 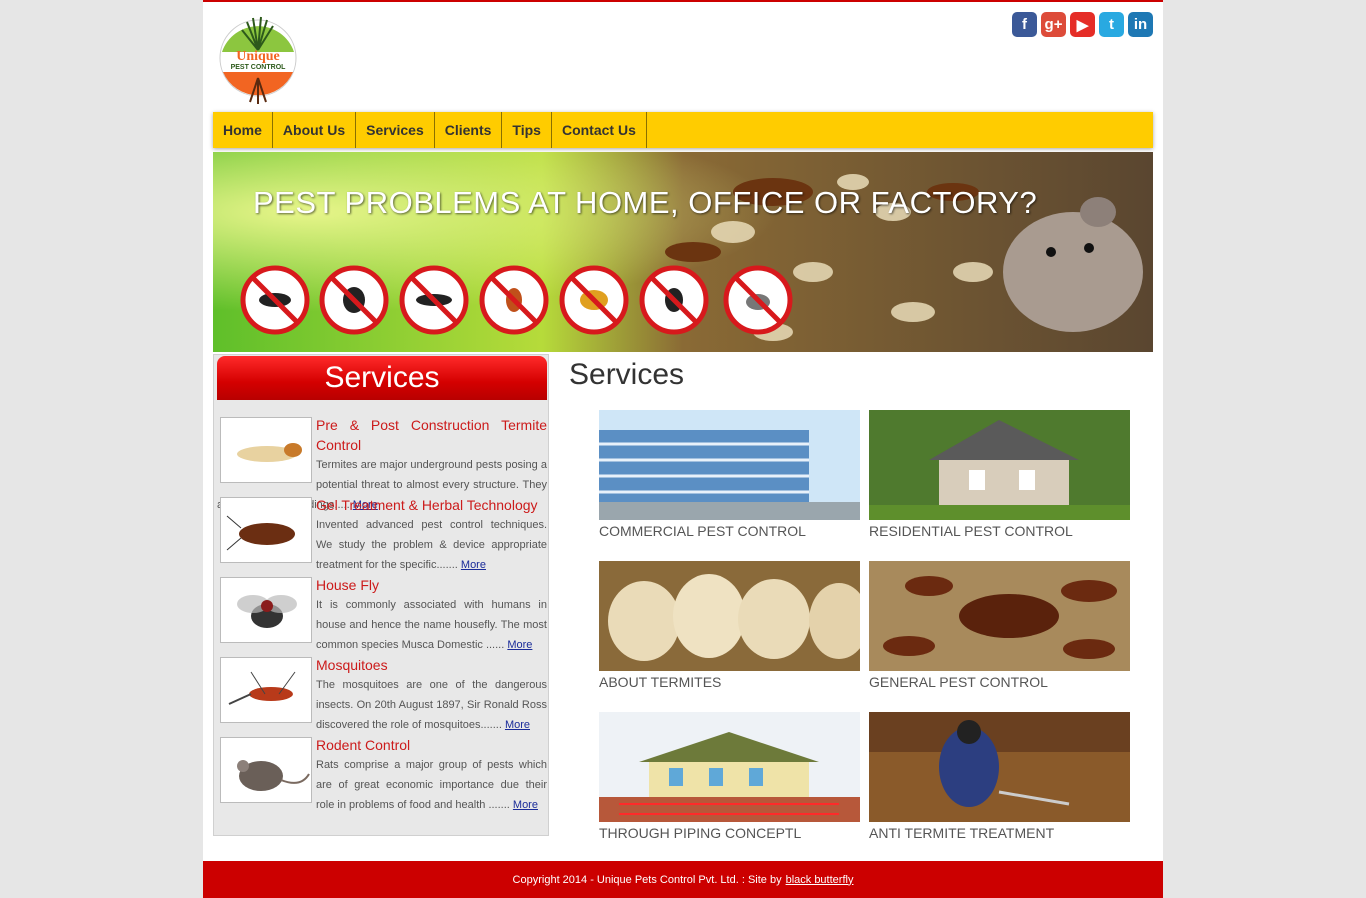 What do you see at coordinates (729, 682) in the screenshot?
I see `service-card-caption: ABOUT TERMITES` at bounding box center [729, 682].